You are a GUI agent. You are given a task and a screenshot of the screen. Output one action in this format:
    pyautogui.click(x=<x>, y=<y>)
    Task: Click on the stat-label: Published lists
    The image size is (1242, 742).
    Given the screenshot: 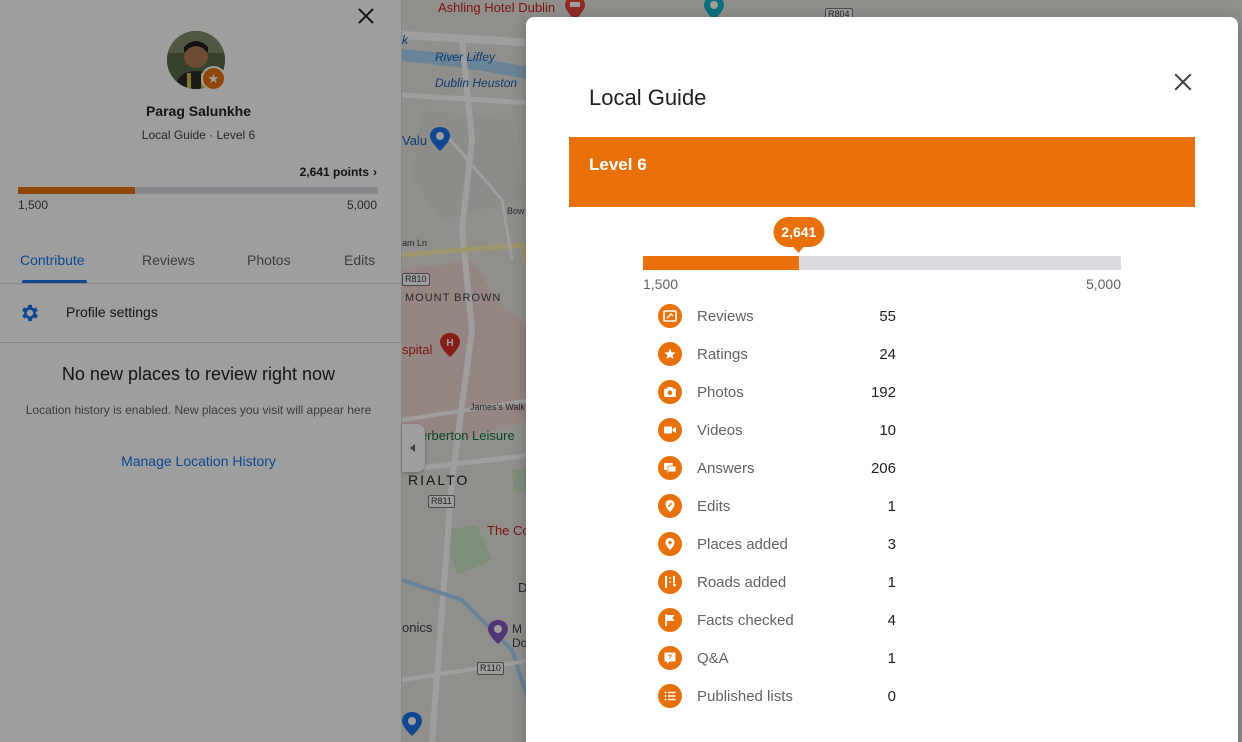 What is the action you would take?
    pyautogui.click(x=745, y=696)
    